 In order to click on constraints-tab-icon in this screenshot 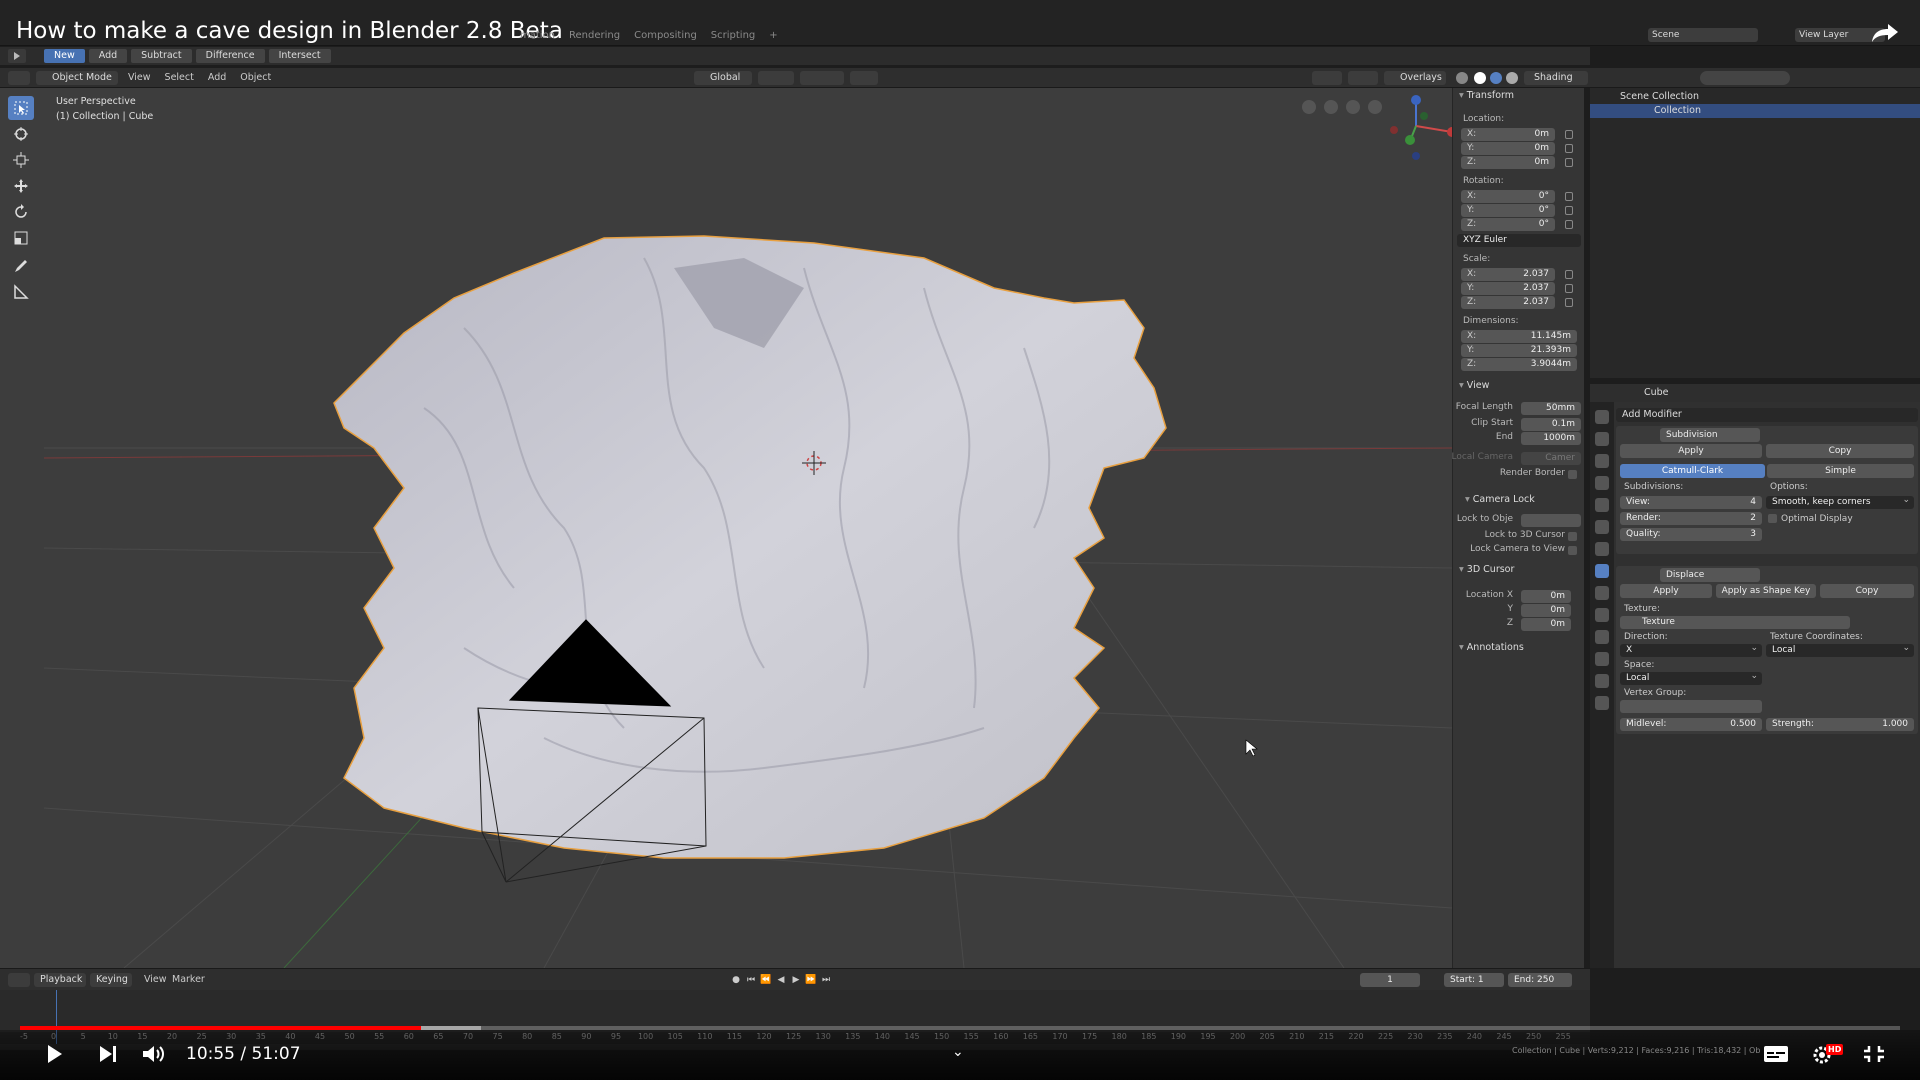, I will do `click(1602, 637)`.